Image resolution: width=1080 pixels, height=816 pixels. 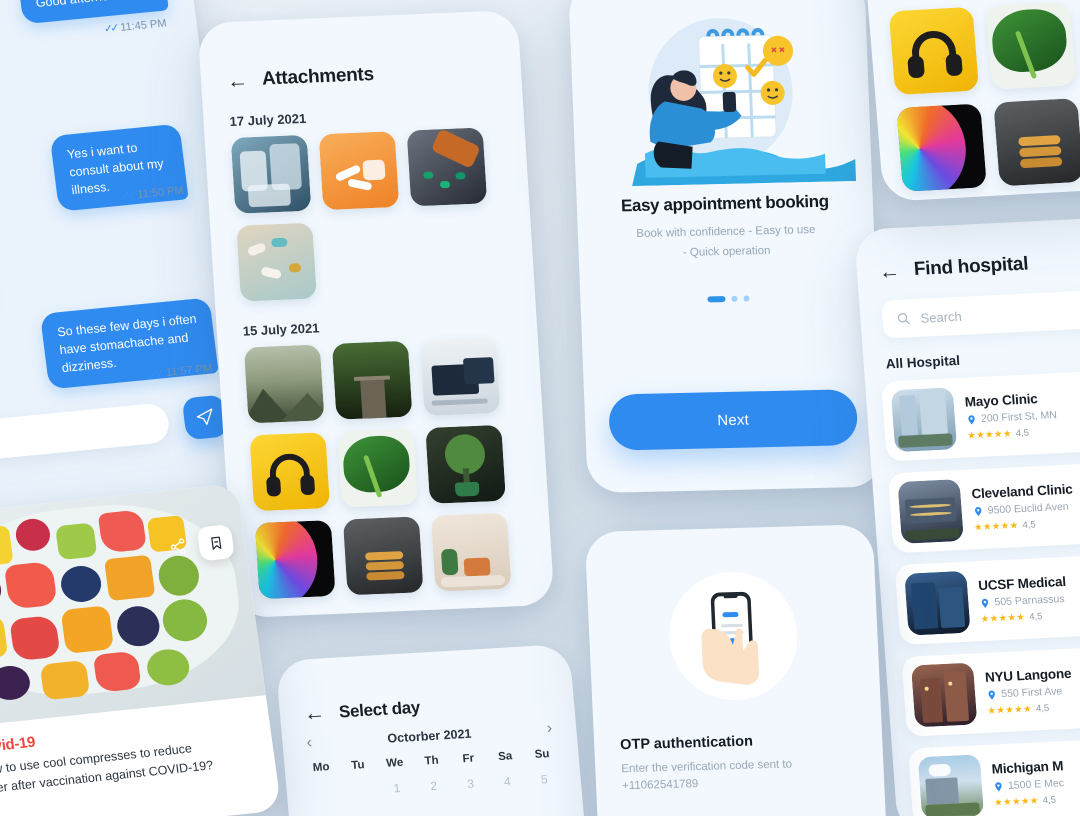 What do you see at coordinates (309, 743) in the screenshot?
I see `chevron-left-icon: ‹` at bounding box center [309, 743].